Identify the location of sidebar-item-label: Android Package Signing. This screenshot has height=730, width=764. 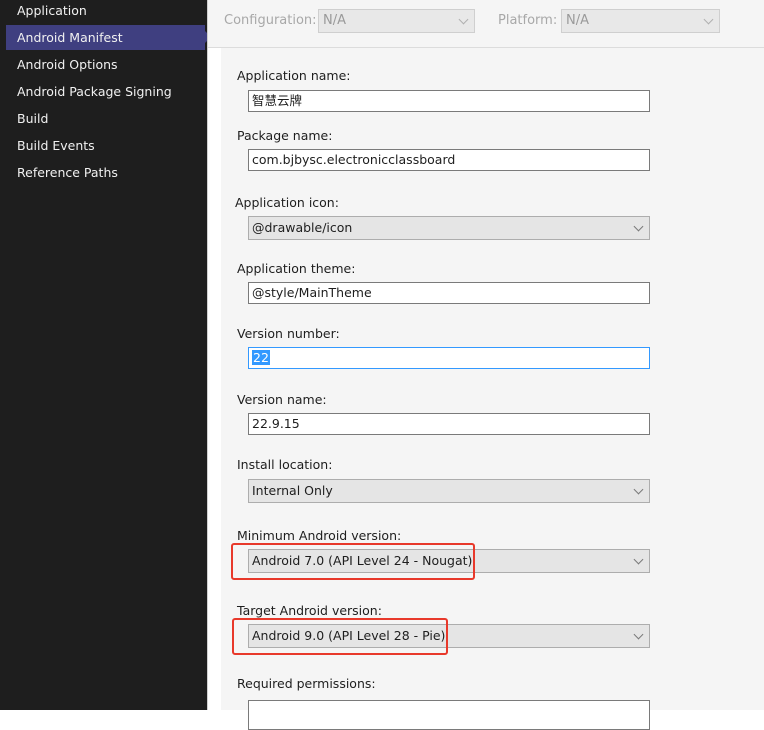
(94, 91).